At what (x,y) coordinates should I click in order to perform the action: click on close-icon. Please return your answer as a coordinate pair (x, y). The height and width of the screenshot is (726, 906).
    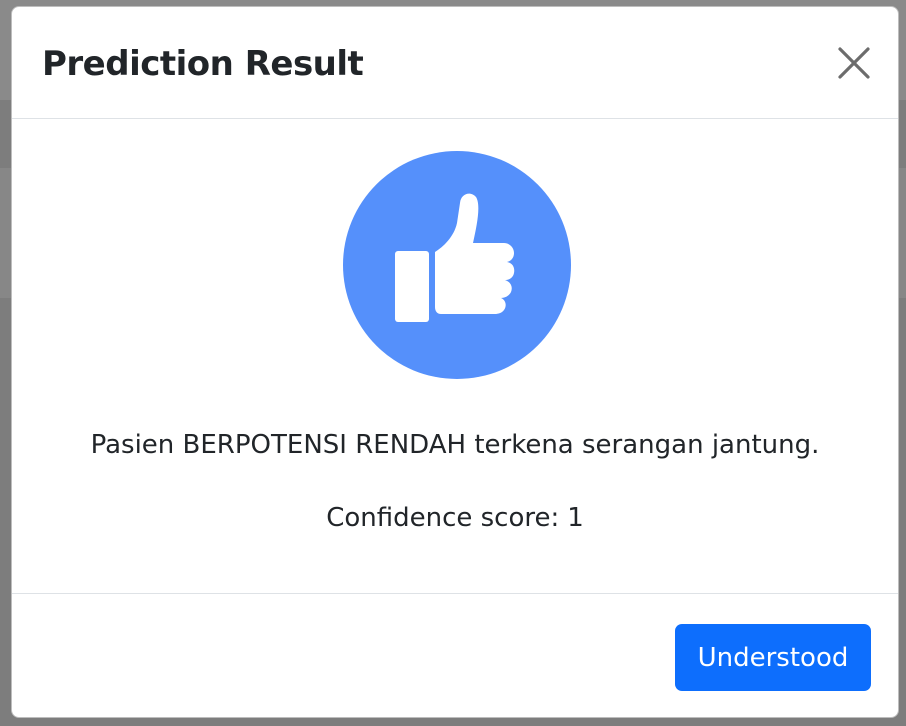
    Looking at the image, I should click on (854, 63).